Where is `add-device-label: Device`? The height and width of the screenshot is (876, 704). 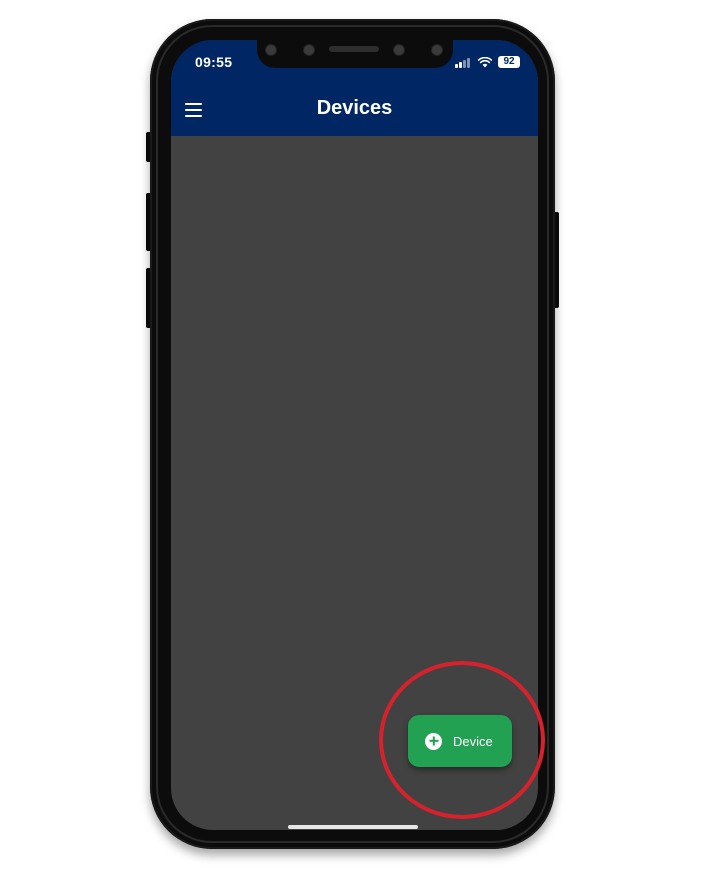 add-device-label: Device is located at coordinates (473, 741).